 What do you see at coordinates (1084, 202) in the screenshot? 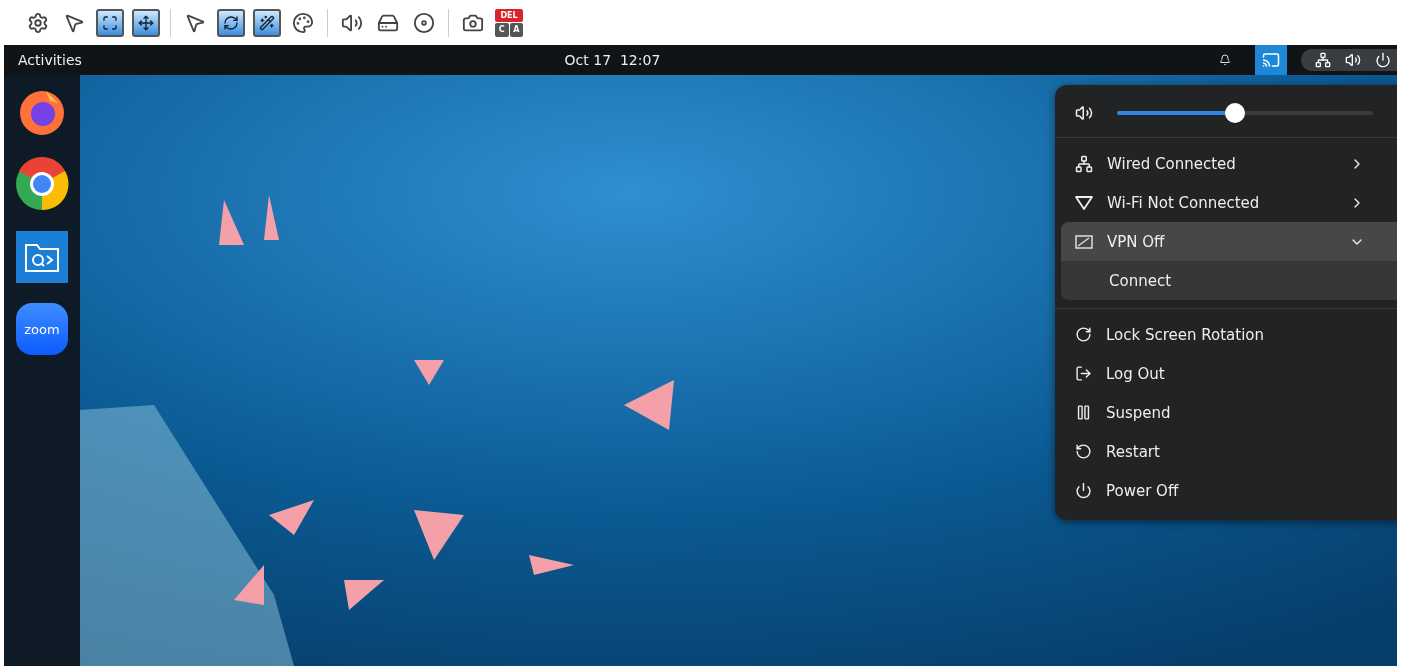
I see `wifi-icon` at bounding box center [1084, 202].